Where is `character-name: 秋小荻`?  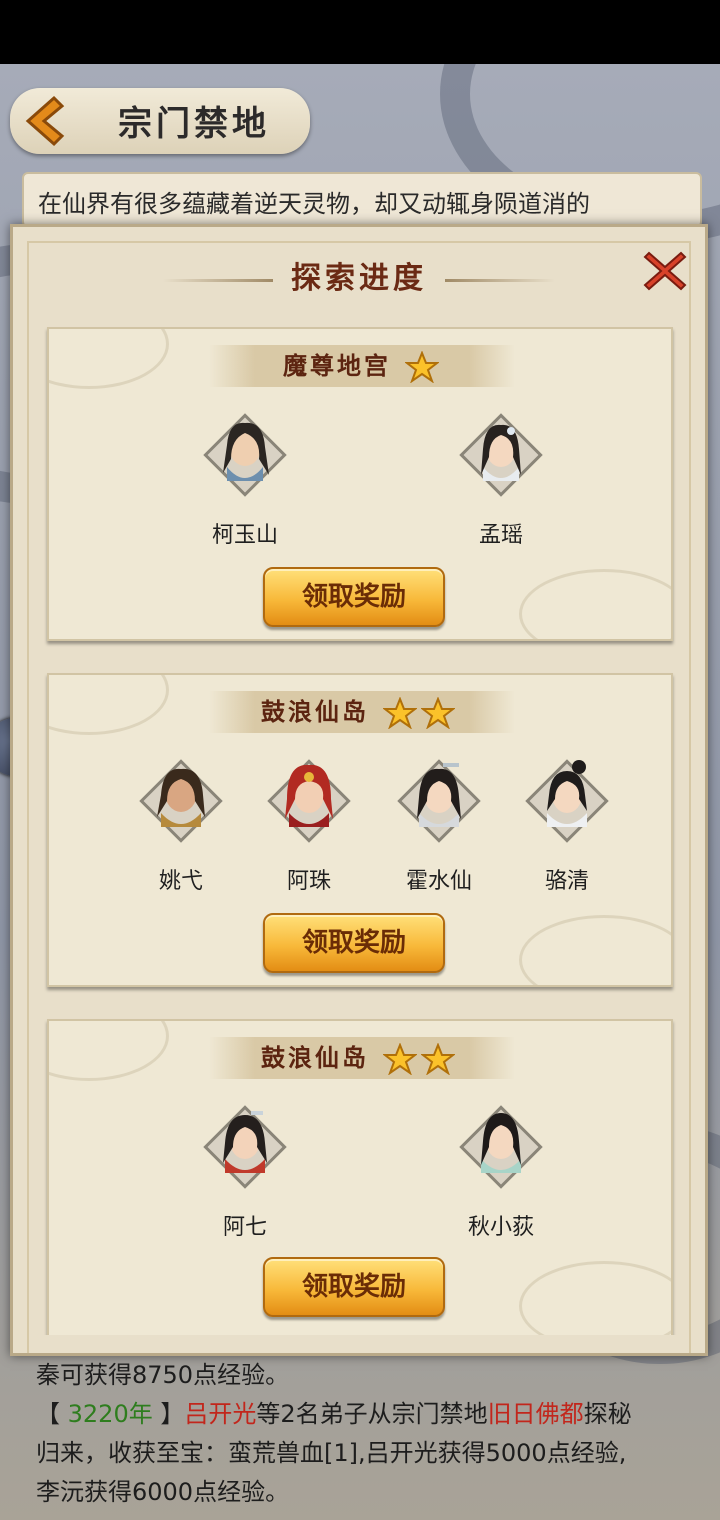 character-name: 秋小荻 is located at coordinates (500, 1227).